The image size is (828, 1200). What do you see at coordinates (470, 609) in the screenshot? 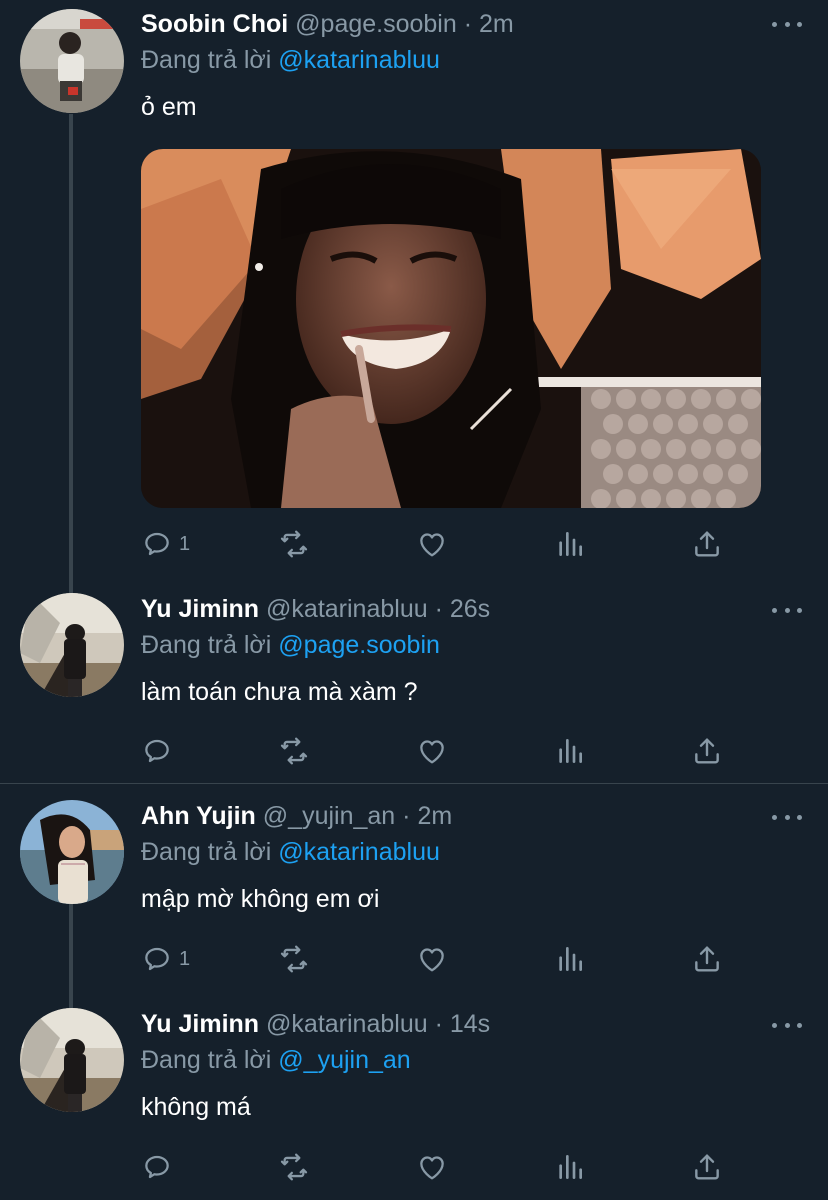
I see `timestamp: 26s` at bounding box center [470, 609].